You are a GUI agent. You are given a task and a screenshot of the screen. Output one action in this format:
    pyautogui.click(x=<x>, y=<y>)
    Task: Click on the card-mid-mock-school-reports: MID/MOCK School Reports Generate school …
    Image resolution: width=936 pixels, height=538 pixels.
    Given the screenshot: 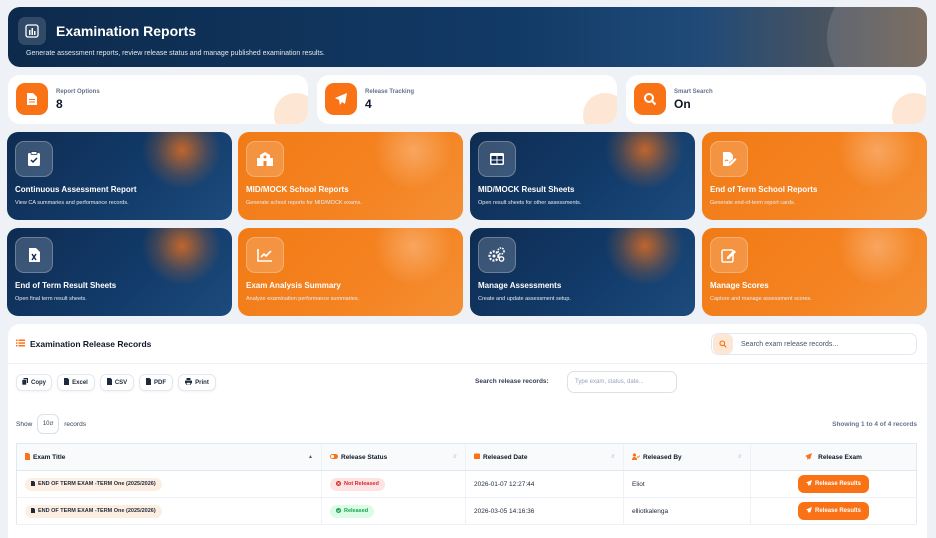 What is the action you would take?
    pyautogui.click(x=350, y=176)
    